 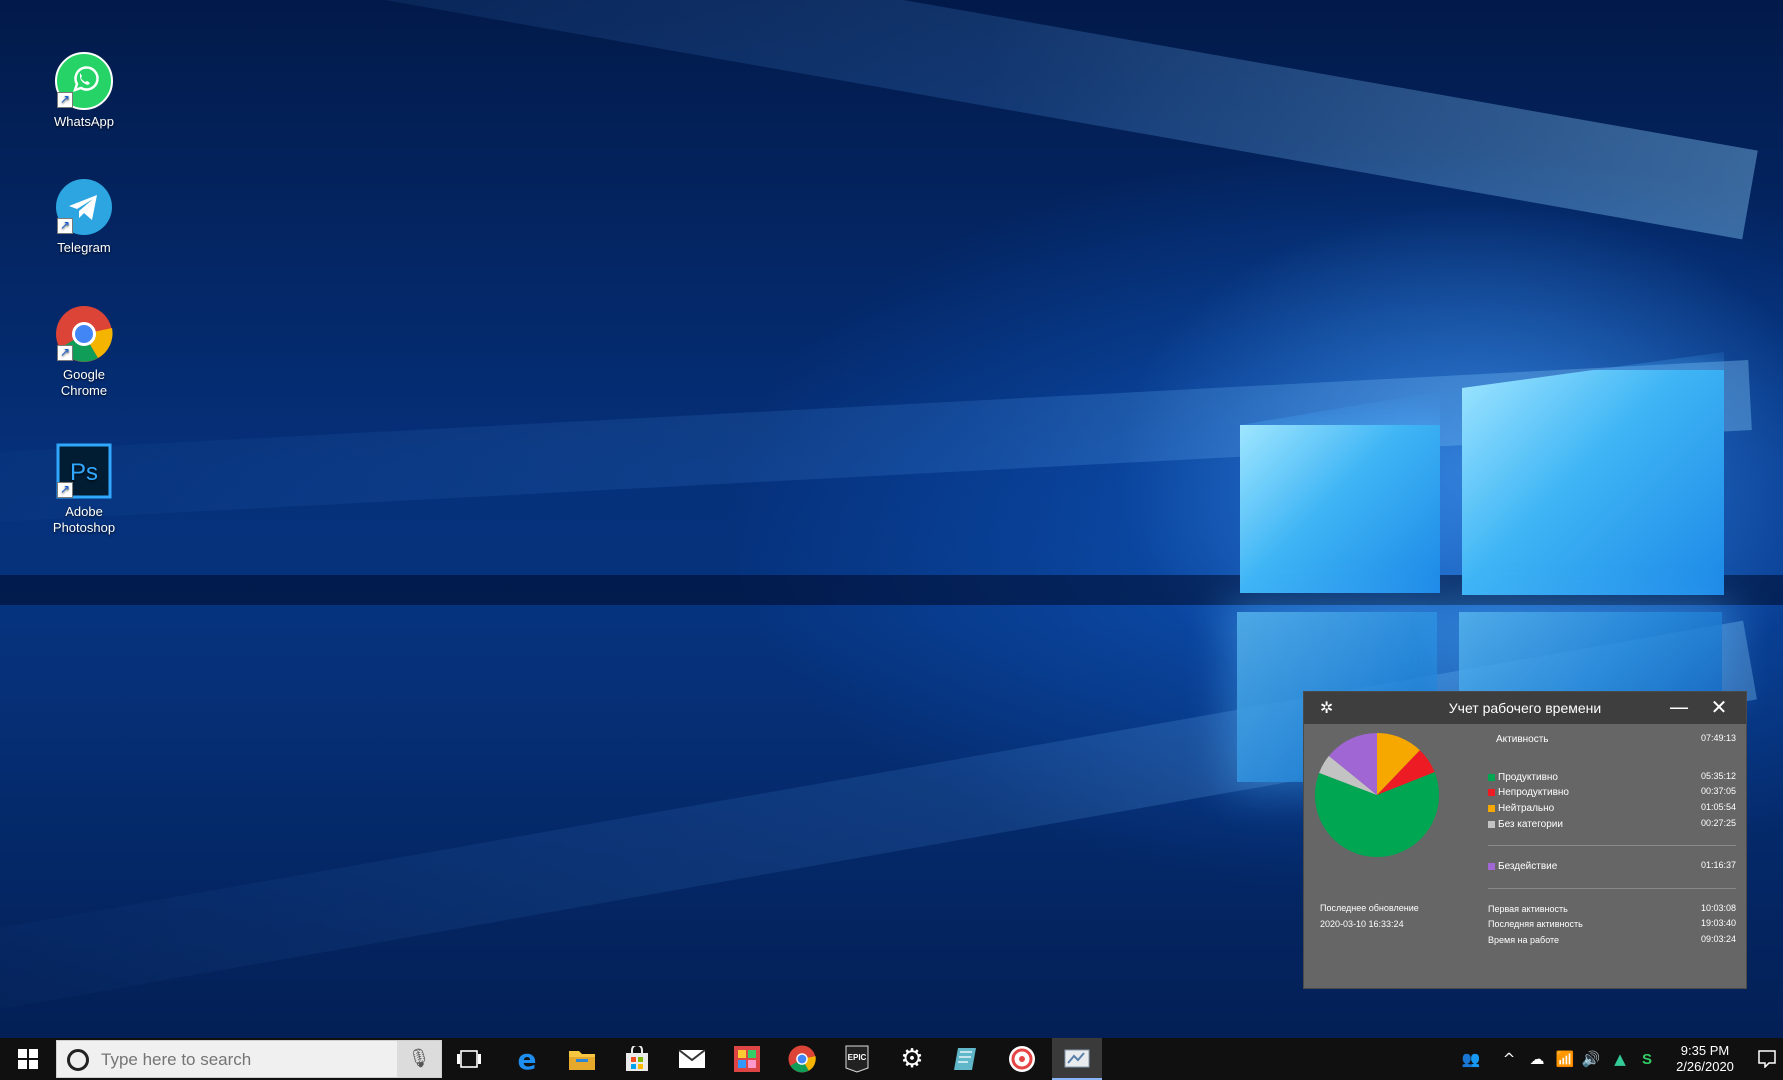 What do you see at coordinates (1679, 708) in the screenshot?
I see `minimize-button: —` at bounding box center [1679, 708].